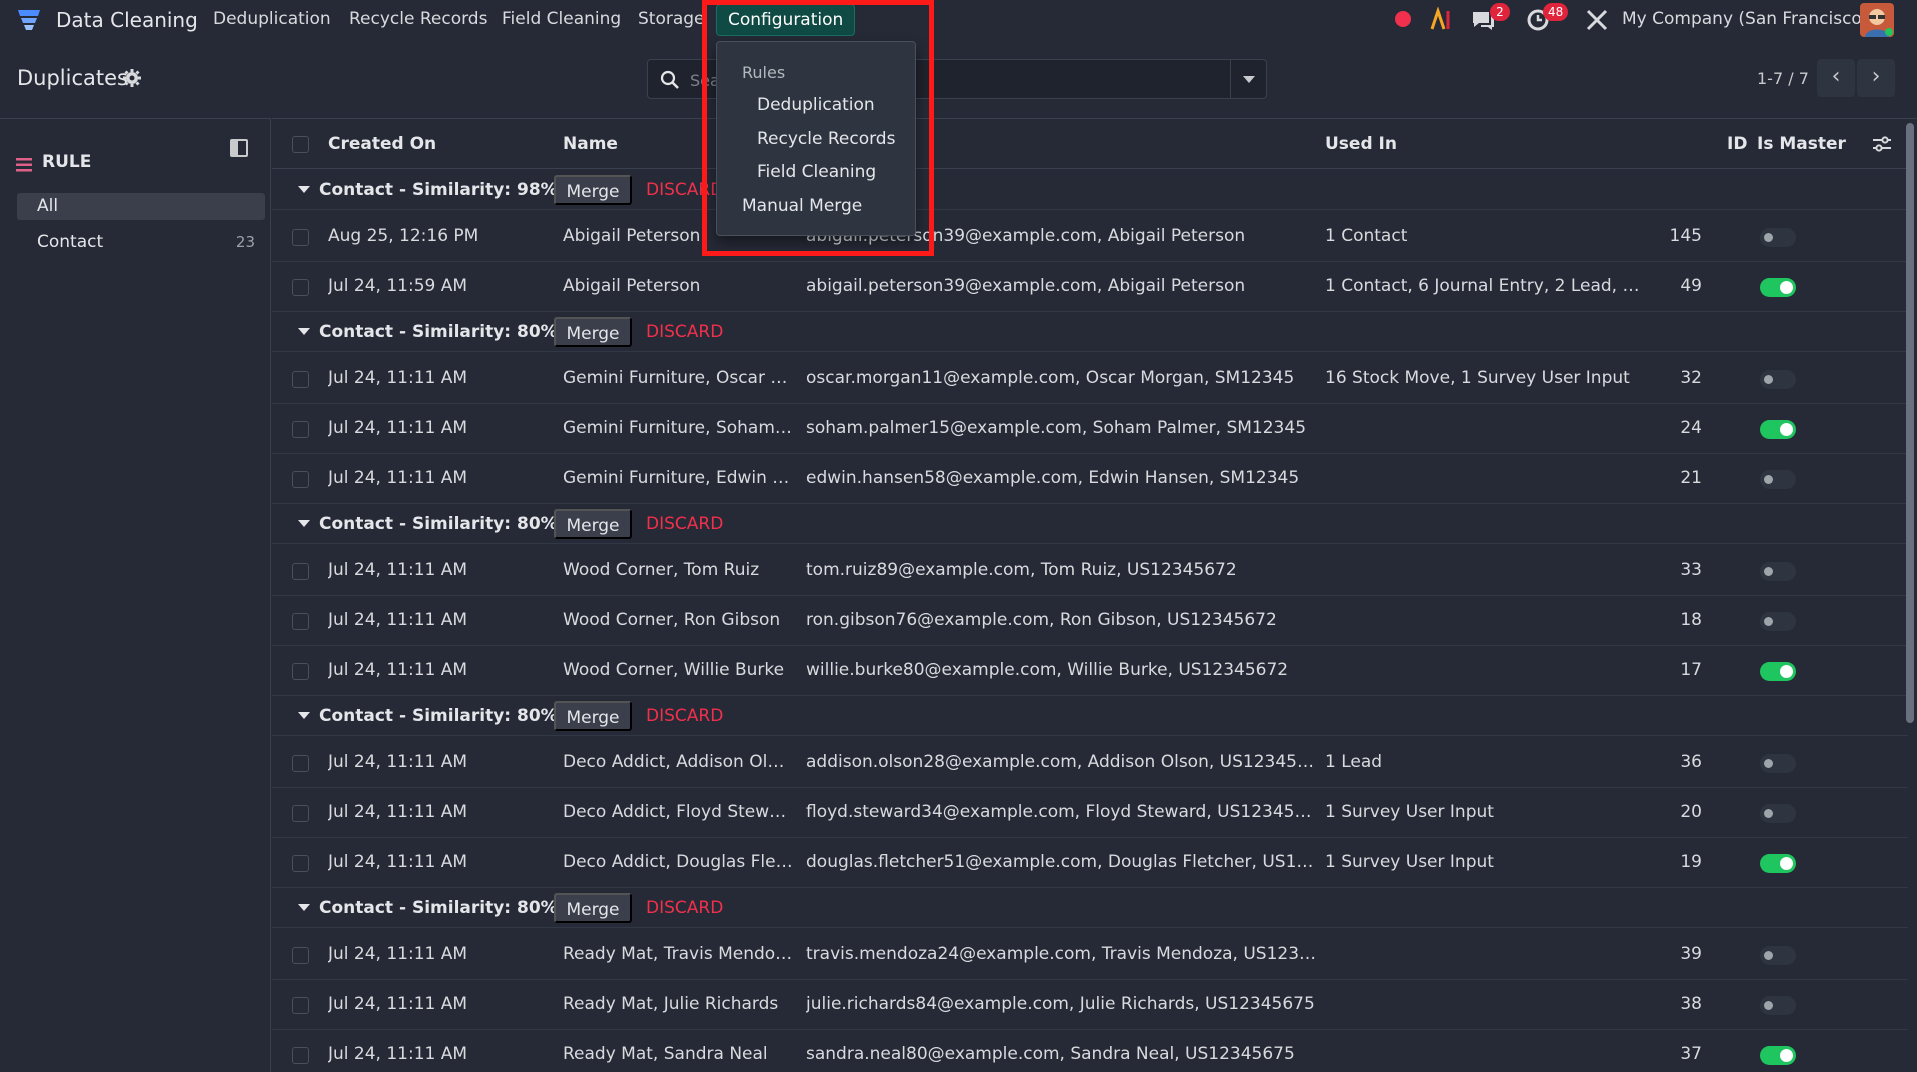 This screenshot has height=1072, width=1917. What do you see at coordinates (1737, 144) in the screenshot?
I see `column-id: ID` at bounding box center [1737, 144].